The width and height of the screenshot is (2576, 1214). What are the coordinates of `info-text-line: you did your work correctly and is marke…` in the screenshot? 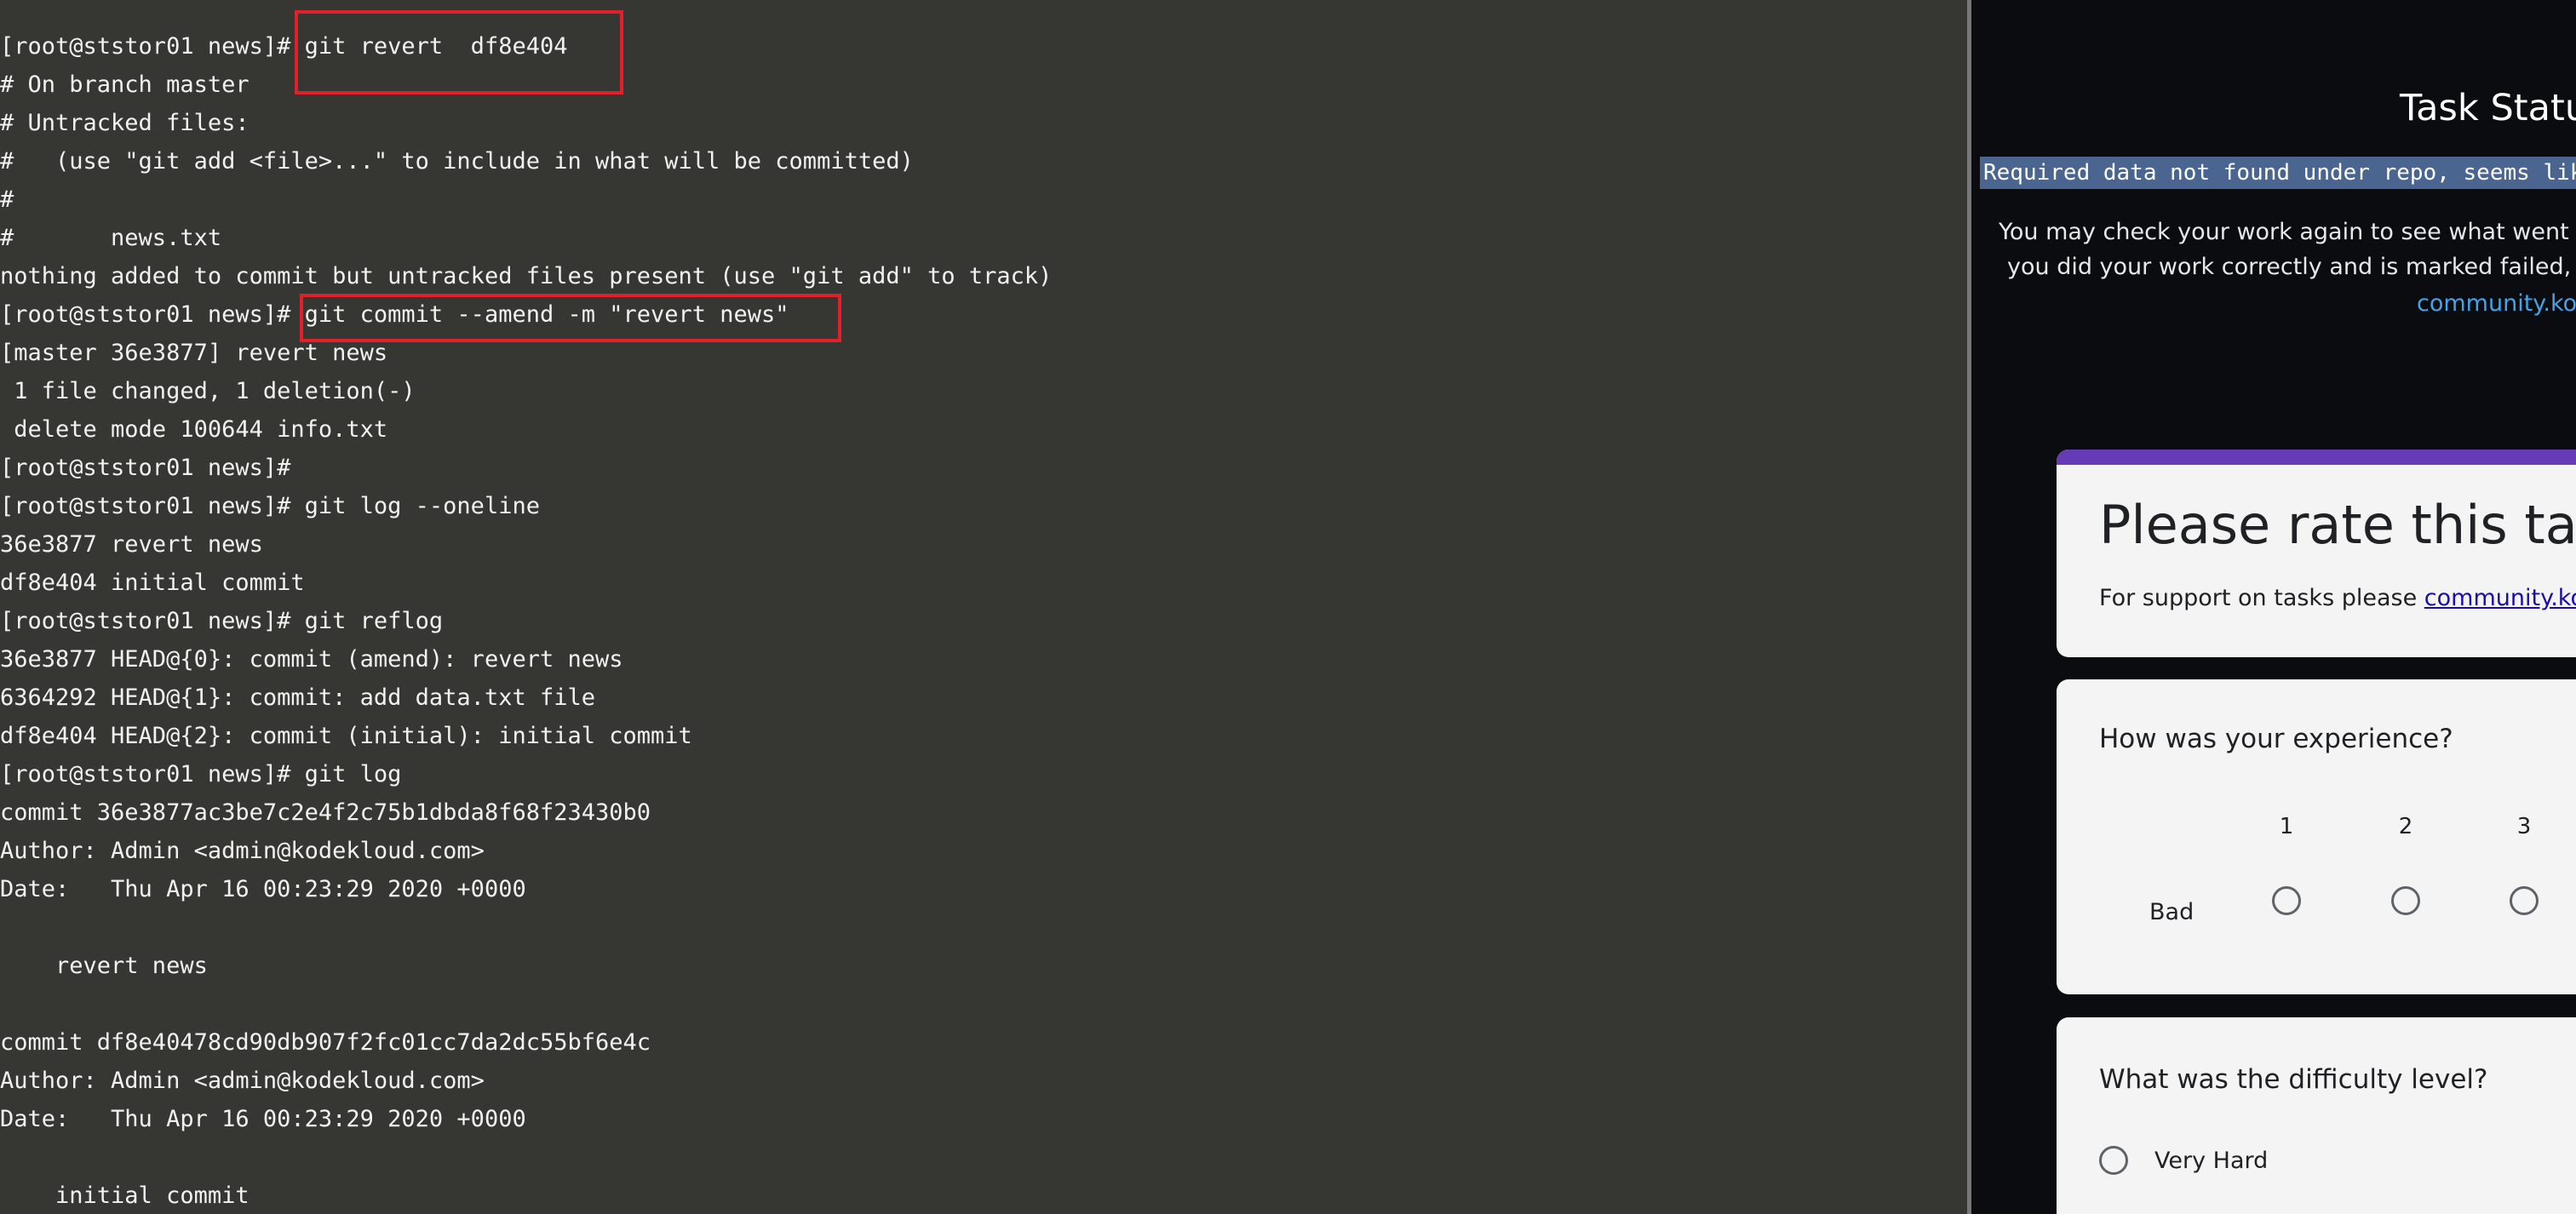 It's located at (2291, 267).